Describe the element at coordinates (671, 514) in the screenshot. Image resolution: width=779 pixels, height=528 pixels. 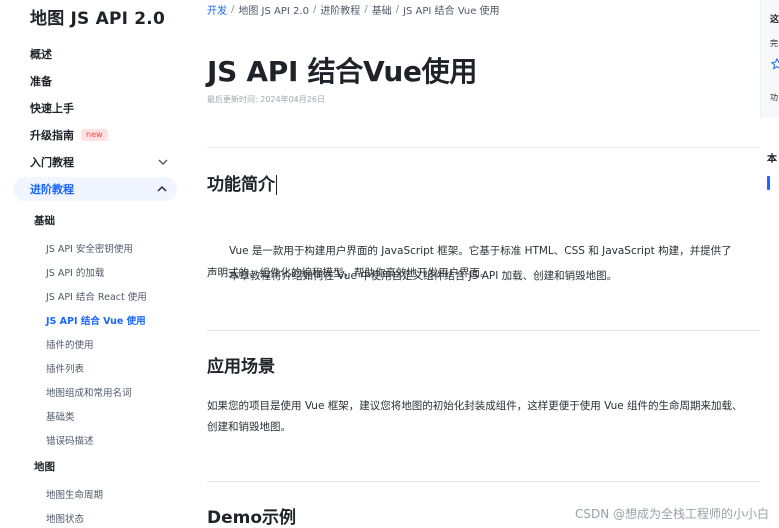
I see `watermark: CSDN @想成为全栈工程师的小小白` at that location.